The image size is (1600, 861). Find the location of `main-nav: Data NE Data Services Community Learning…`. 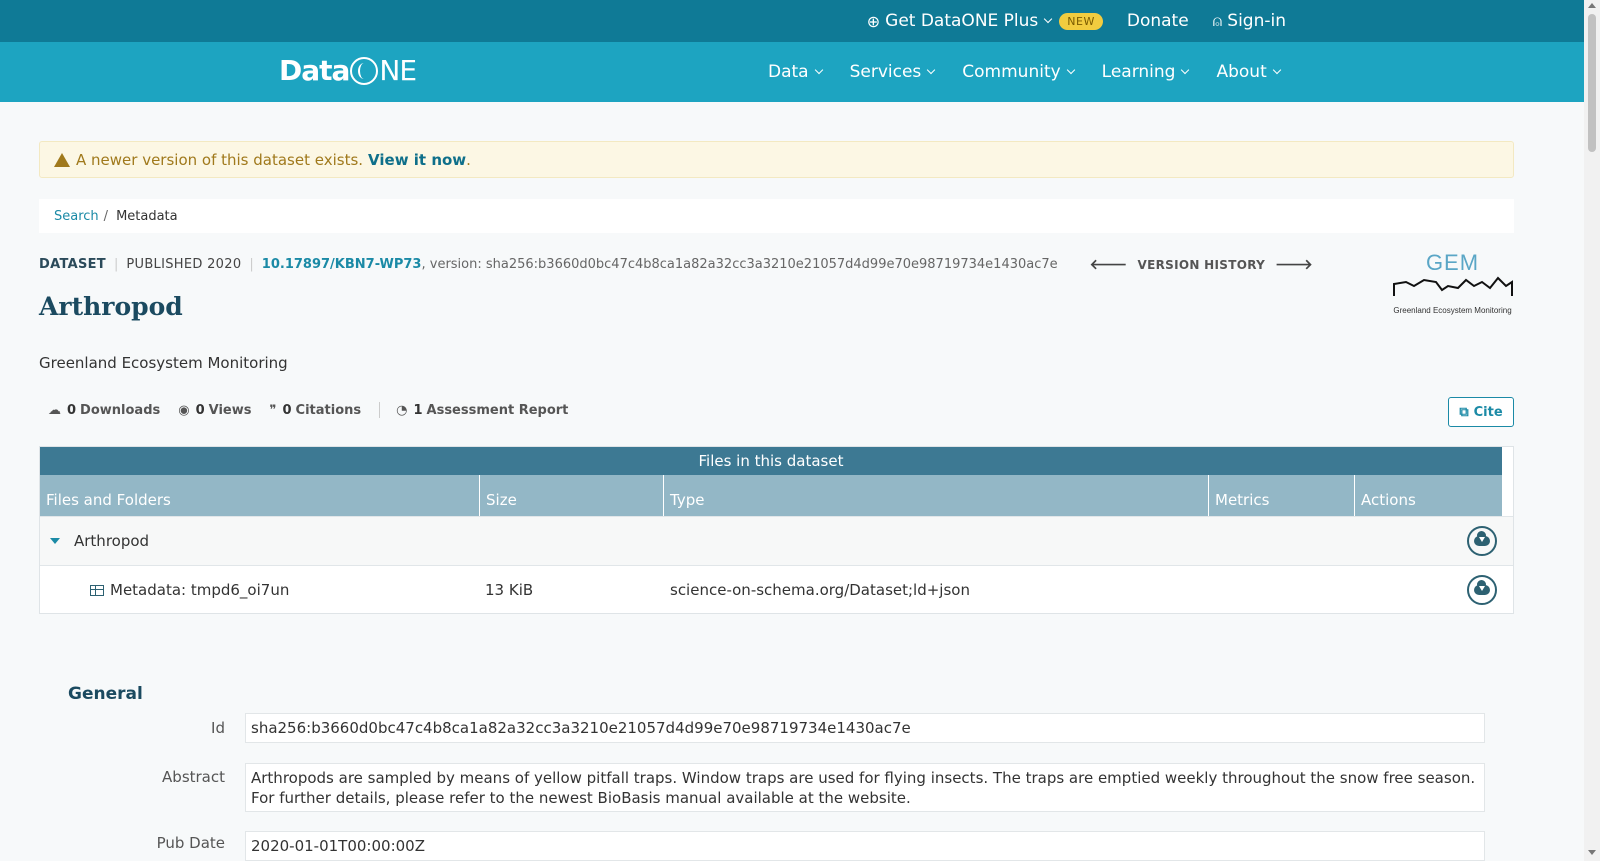

main-nav: Data NE Data Services Community Learning… is located at coordinates (792, 72).